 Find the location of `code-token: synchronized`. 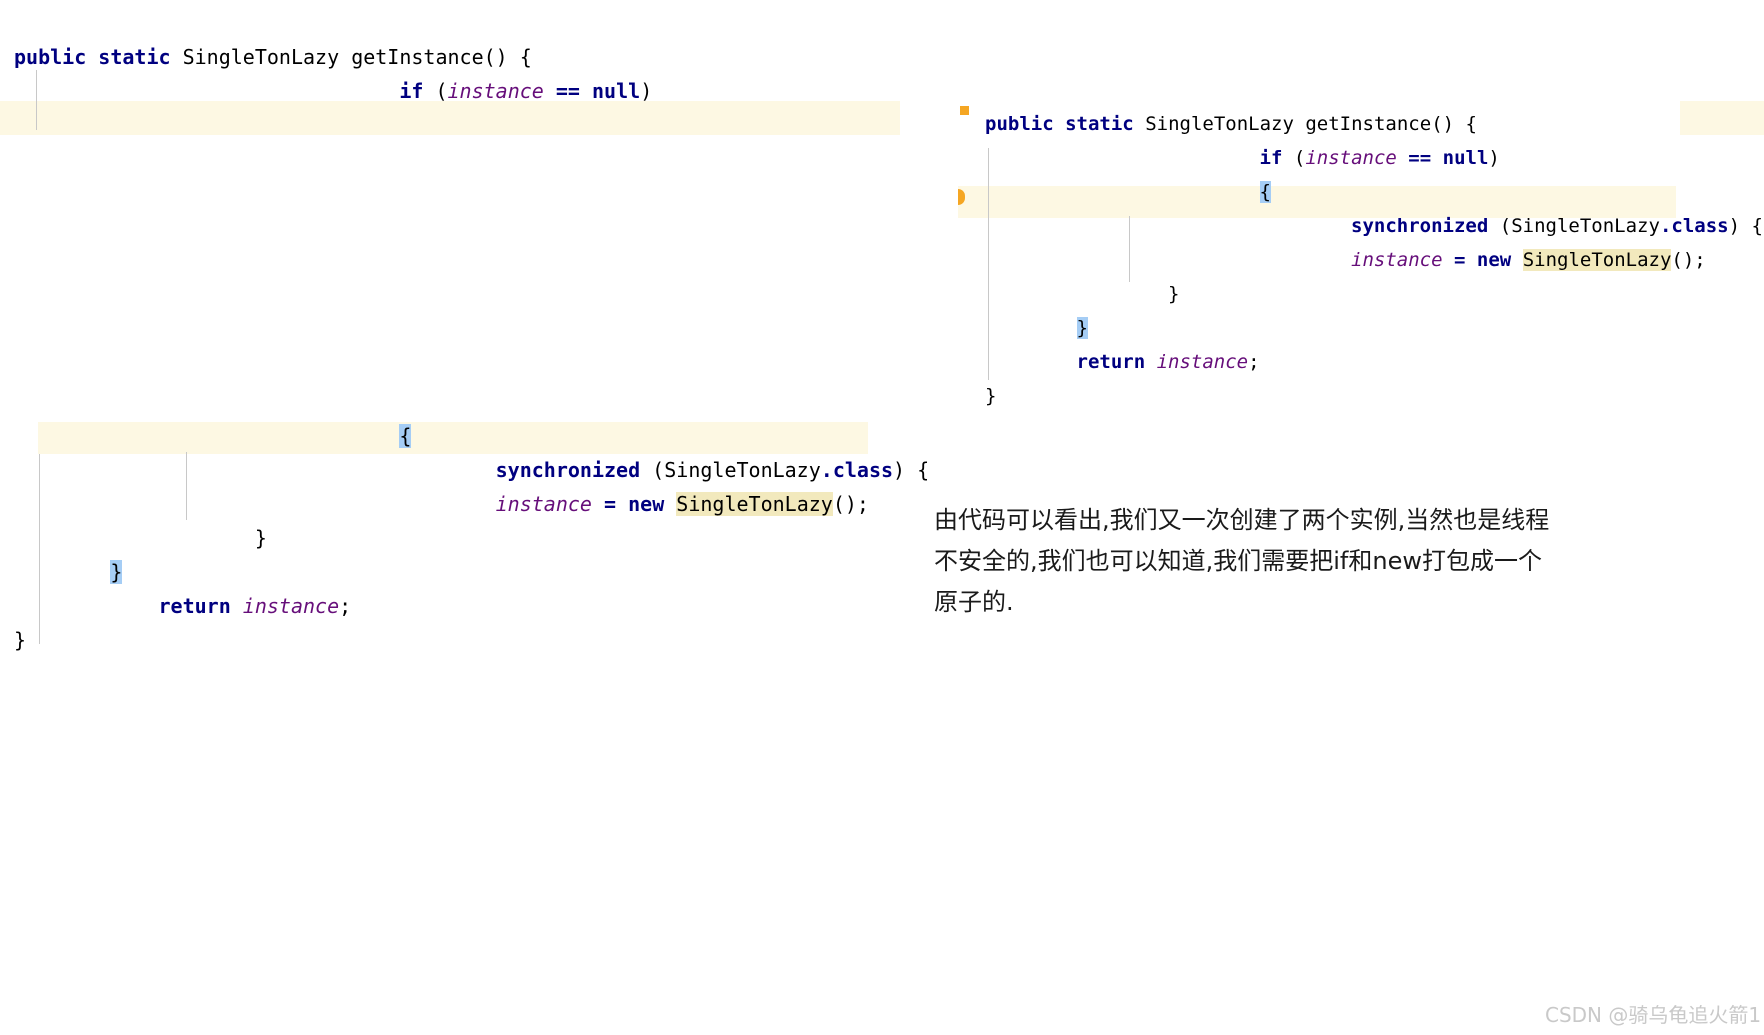

code-token: synchronized is located at coordinates (568, 470).